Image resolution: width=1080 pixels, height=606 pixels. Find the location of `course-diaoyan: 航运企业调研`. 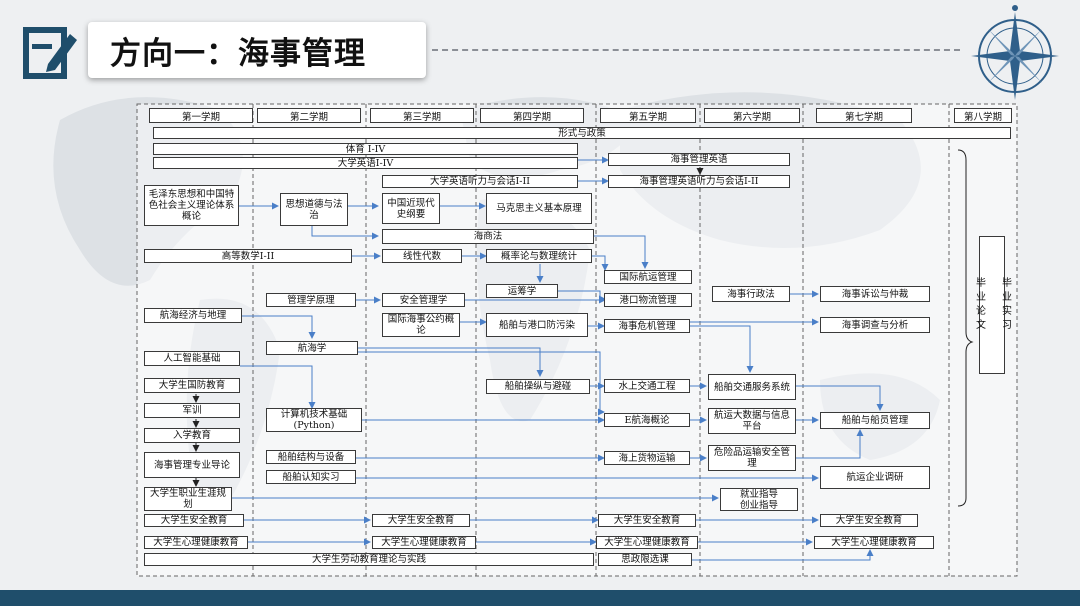

course-diaoyan: 航运企业调研 is located at coordinates (875, 477).